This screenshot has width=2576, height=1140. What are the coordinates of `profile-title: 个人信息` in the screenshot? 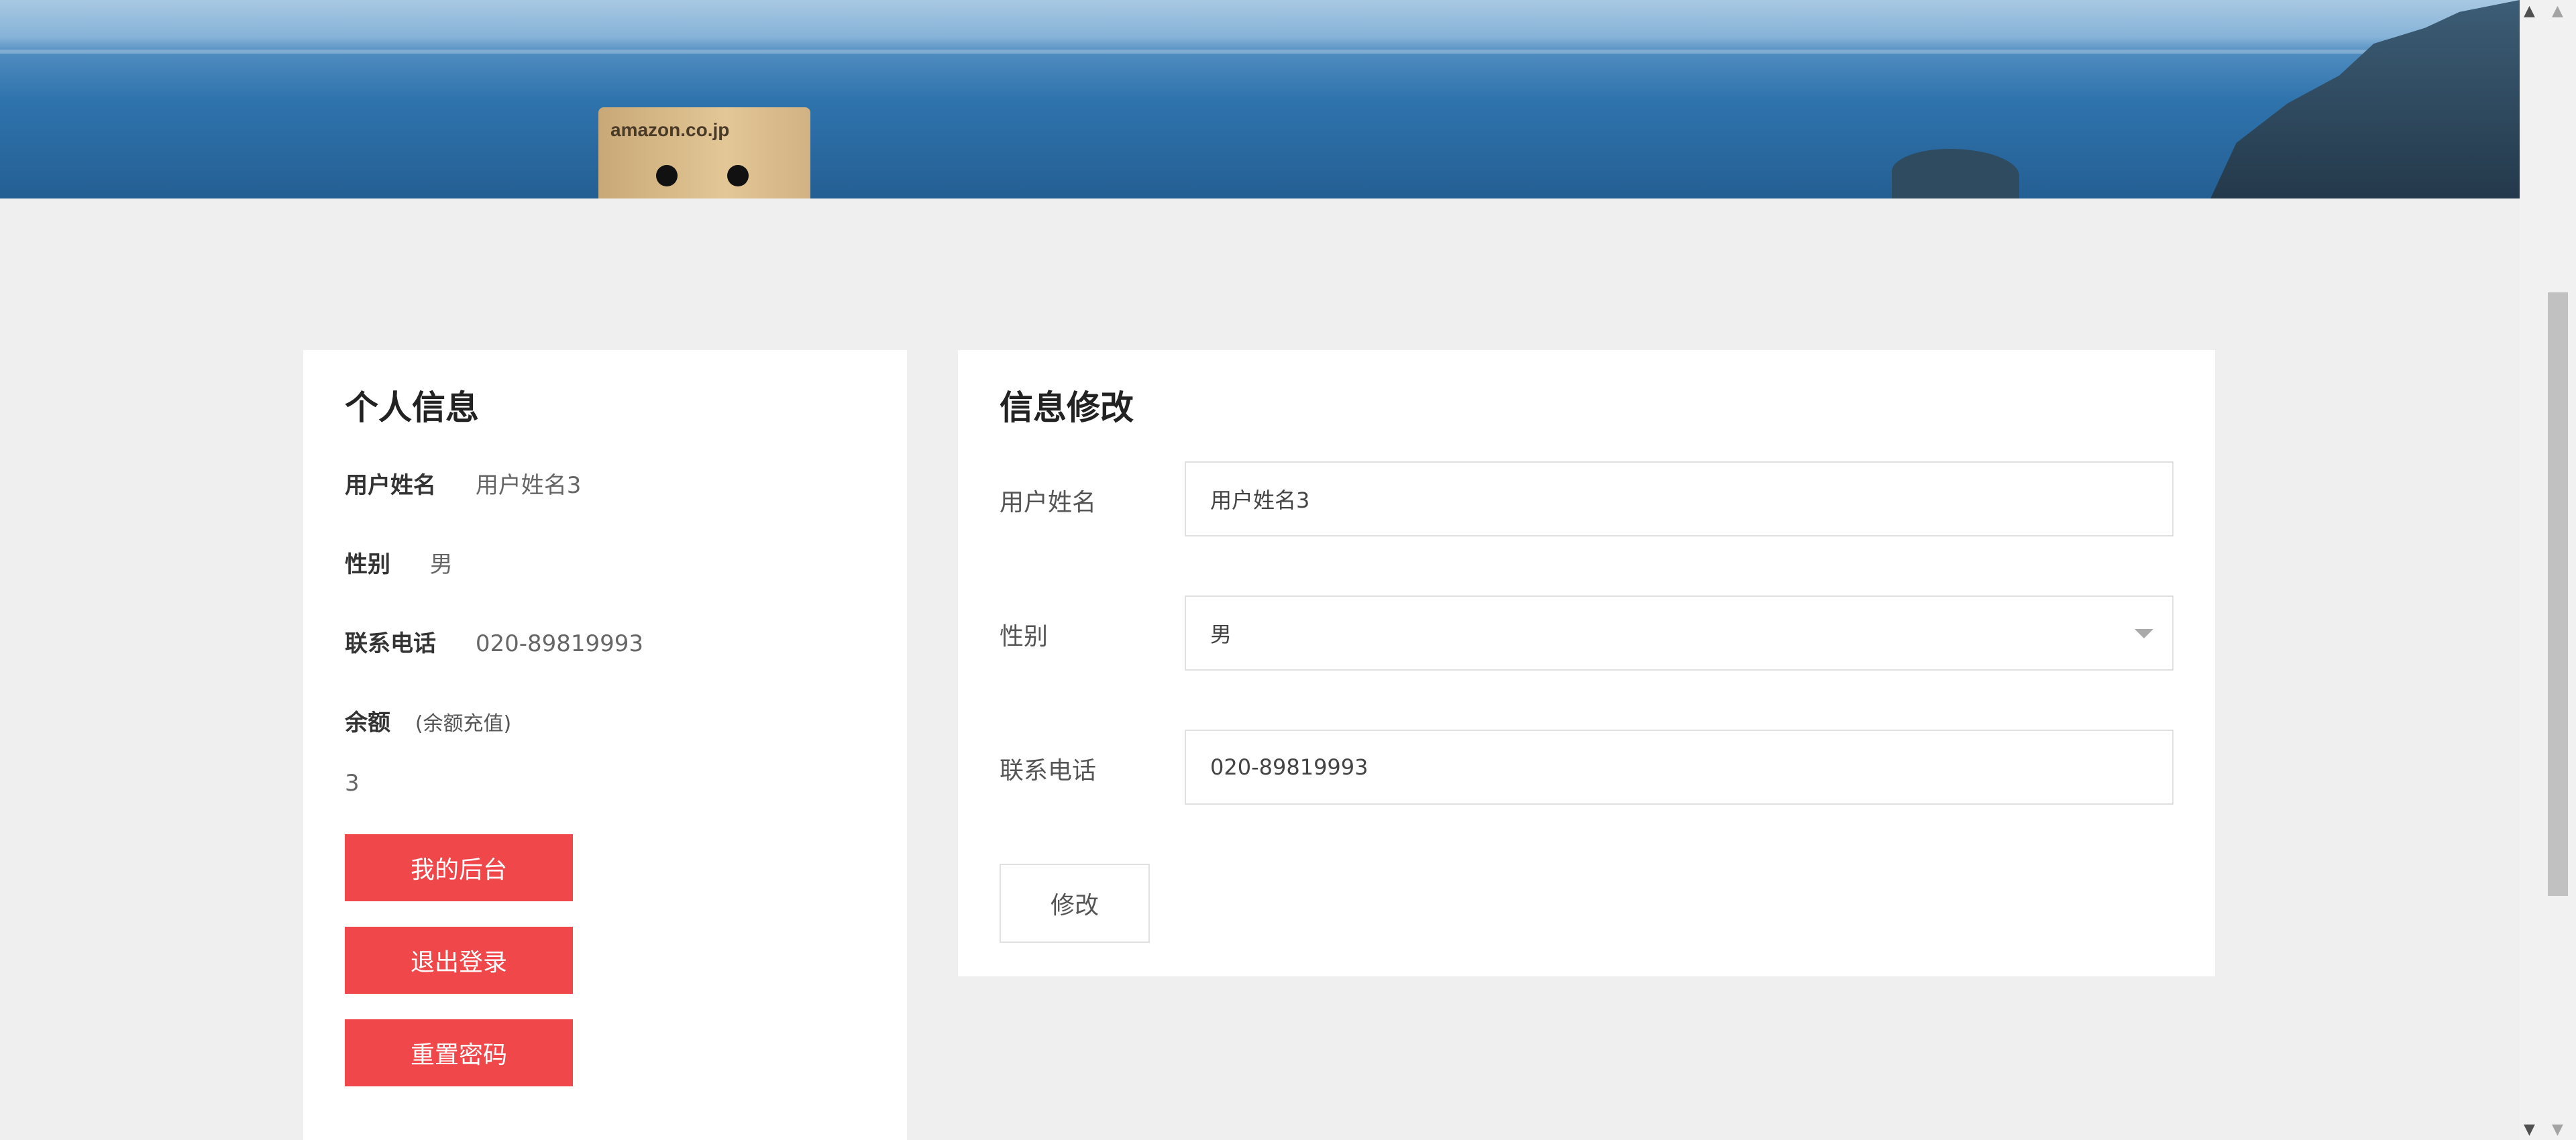 It's located at (412, 407).